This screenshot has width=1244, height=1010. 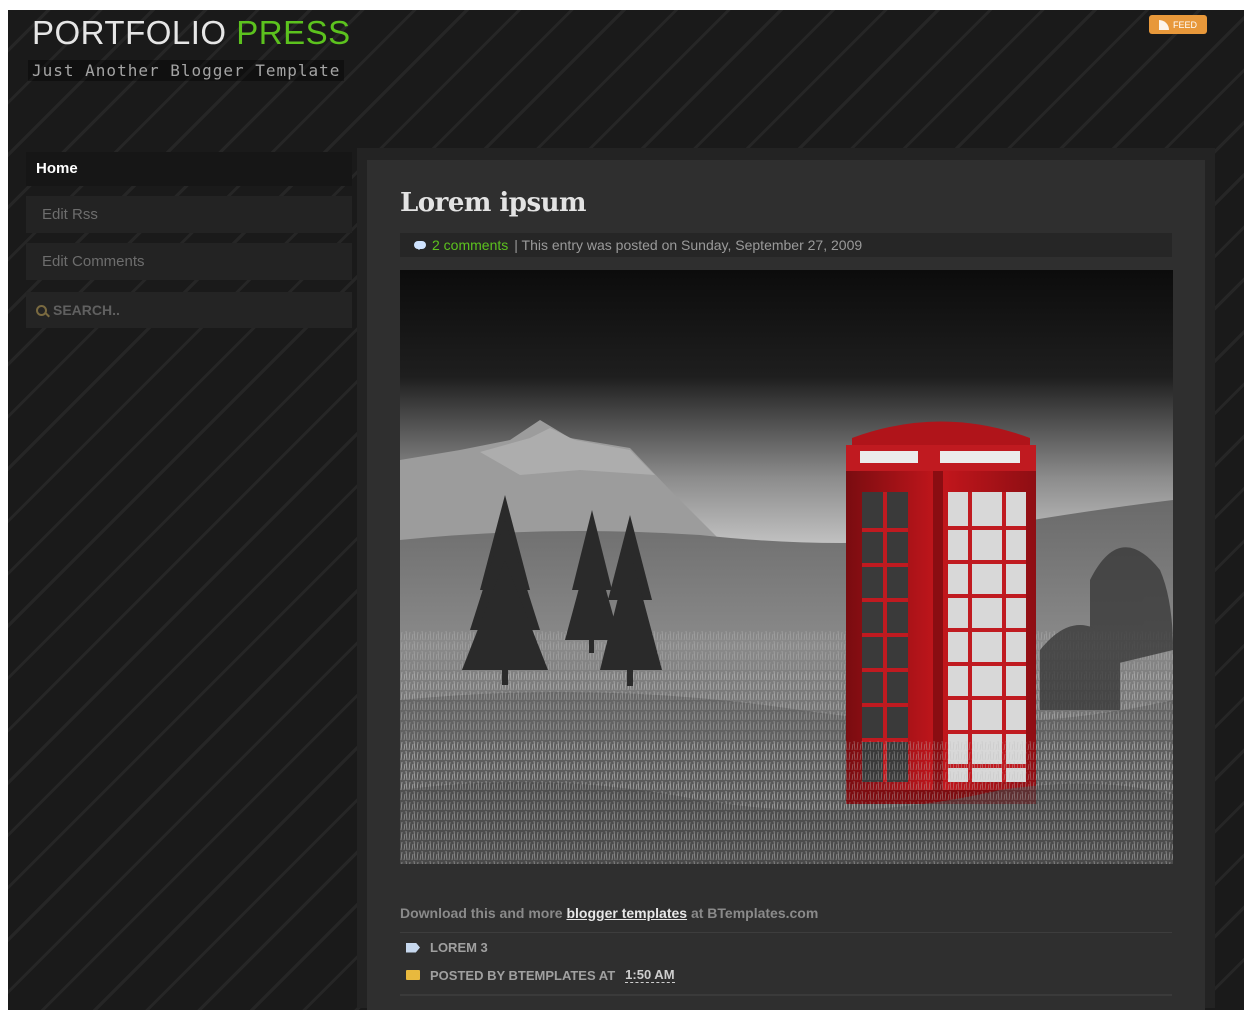 I want to click on search-box: SEARCH.., so click(x=189, y=310).